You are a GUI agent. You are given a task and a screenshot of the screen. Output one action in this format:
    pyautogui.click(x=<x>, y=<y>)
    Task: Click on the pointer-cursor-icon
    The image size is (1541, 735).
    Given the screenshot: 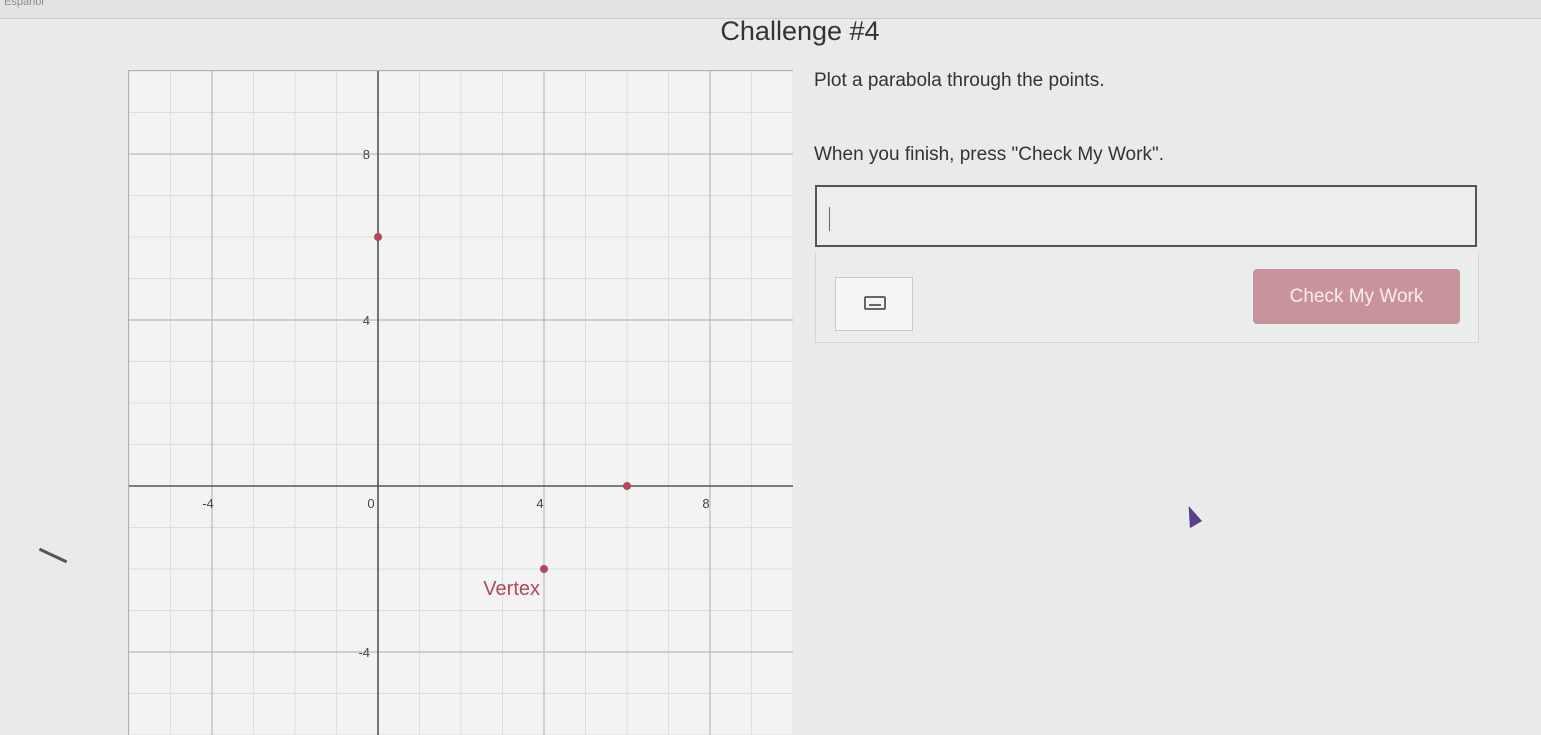 What is the action you would take?
    pyautogui.click(x=1191, y=516)
    